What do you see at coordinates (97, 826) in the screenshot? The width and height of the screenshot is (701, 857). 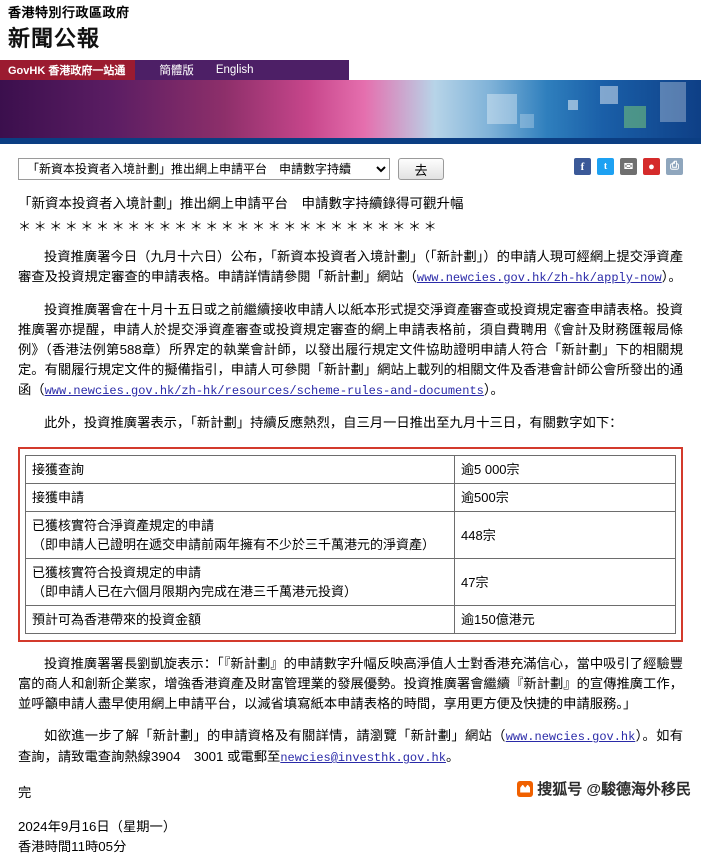 I see `publish-date: 2024年9月16日（星期一）` at bounding box center [97, 826].